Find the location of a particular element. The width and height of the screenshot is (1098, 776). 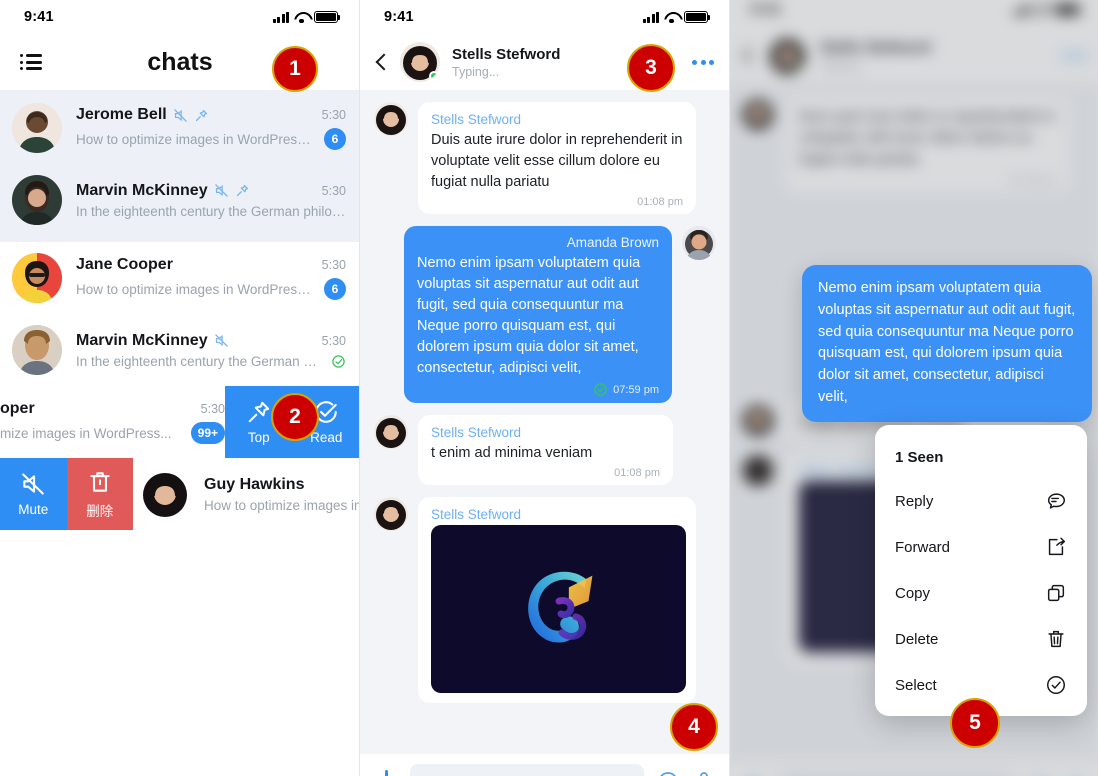

contact-name: Stells Stefword is located at coordinates (506, 54).